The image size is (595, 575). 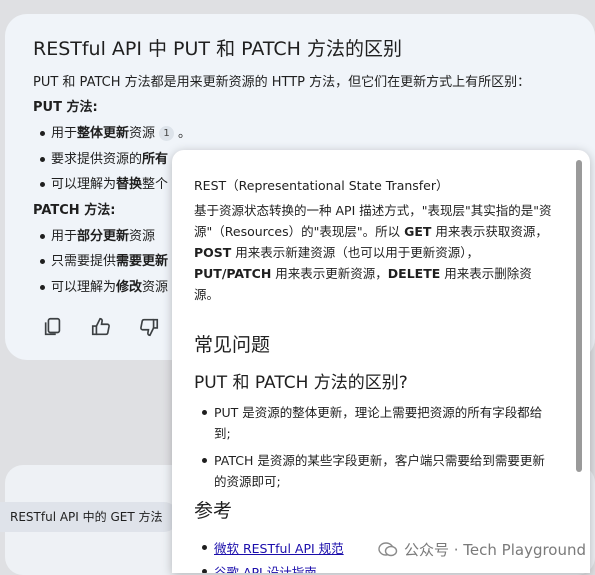 I want to click on reference-link-item: 谷歌 API 设计指南, so click(x=259, y=567).